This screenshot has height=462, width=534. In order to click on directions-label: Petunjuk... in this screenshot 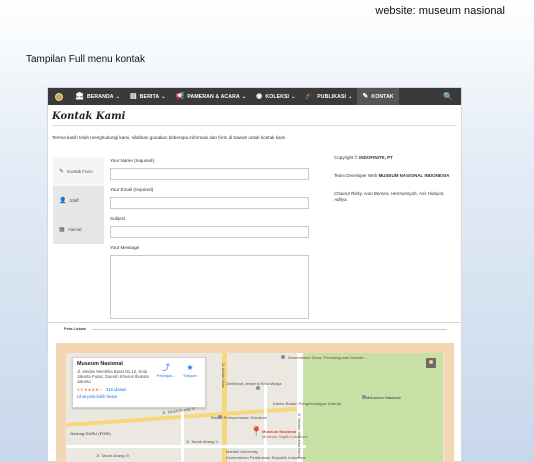, I will do `click(166, 375)`.